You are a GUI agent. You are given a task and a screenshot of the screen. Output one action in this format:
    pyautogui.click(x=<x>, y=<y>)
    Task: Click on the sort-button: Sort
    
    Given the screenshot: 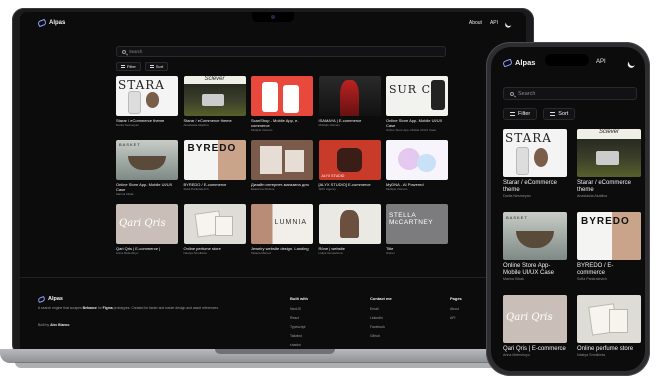 What is the action you would take?
    pyautogui.click(x=156, y=66)
    